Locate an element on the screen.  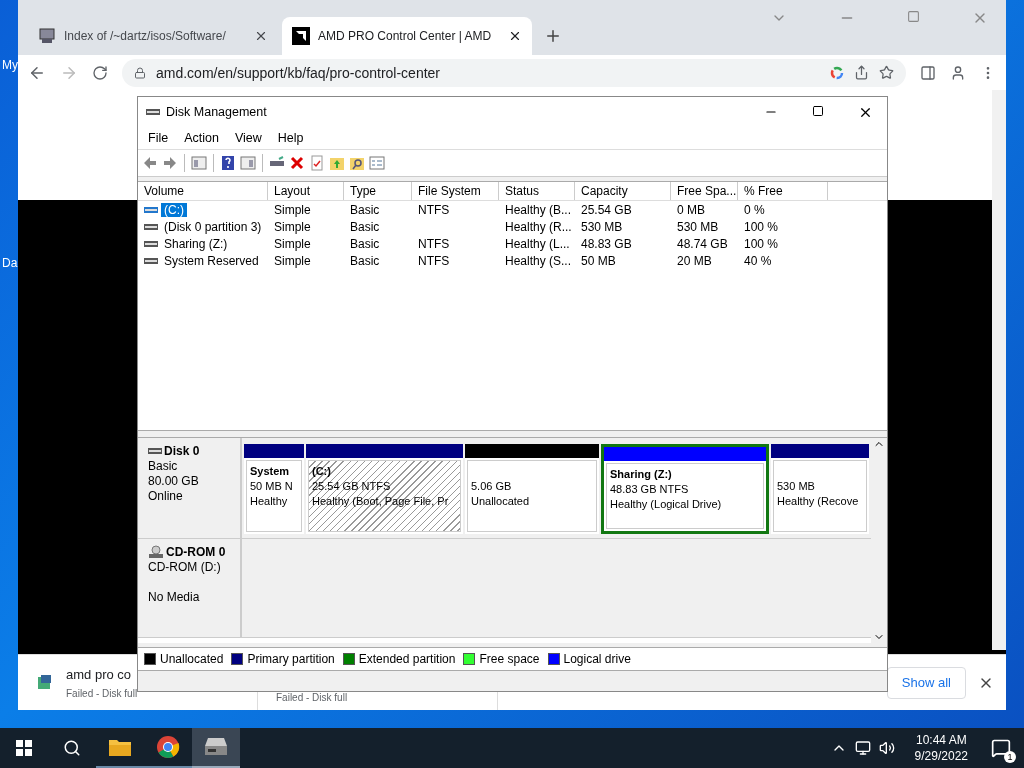
legend-label: Extended partition is located at coordinates (407, 659).